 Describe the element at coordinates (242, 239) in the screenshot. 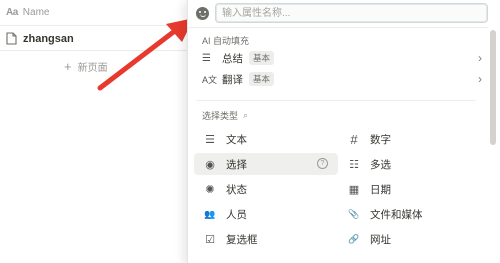

I see `type-label: 复选框` at that location.